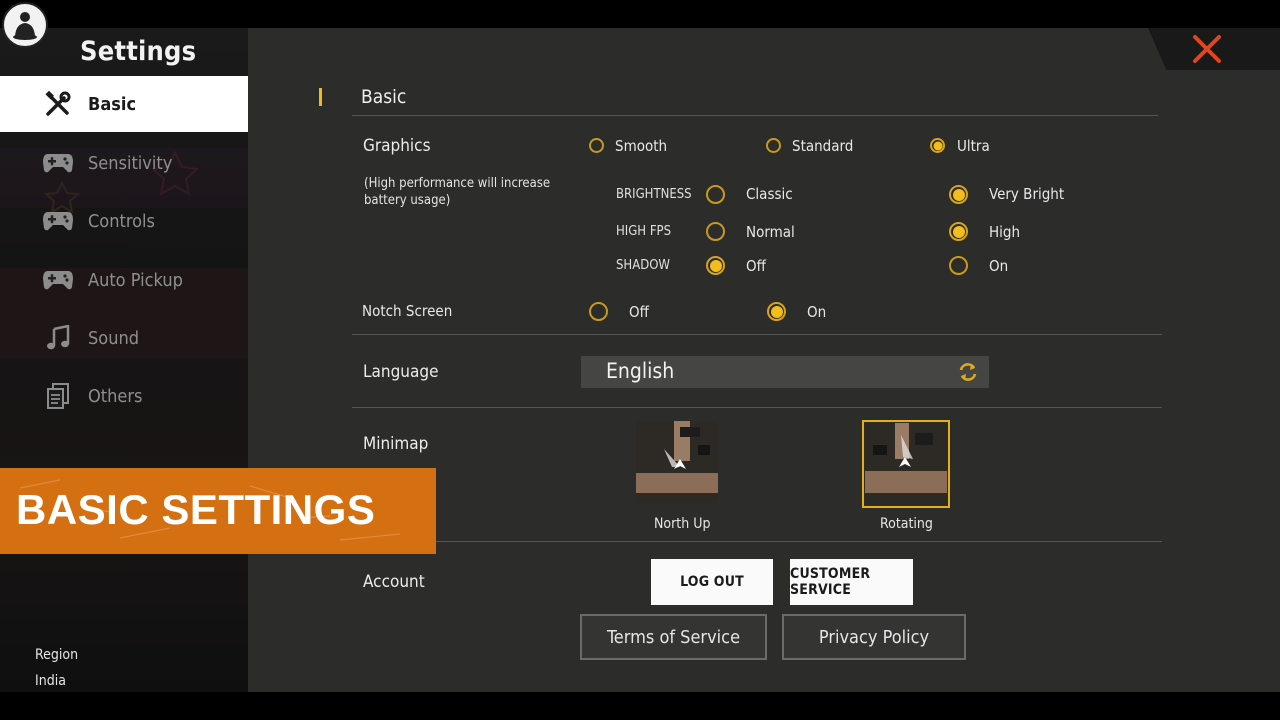  Describe the element at coordinates (640, 14) in the screenshot. I see `top-letterbox` at that location.